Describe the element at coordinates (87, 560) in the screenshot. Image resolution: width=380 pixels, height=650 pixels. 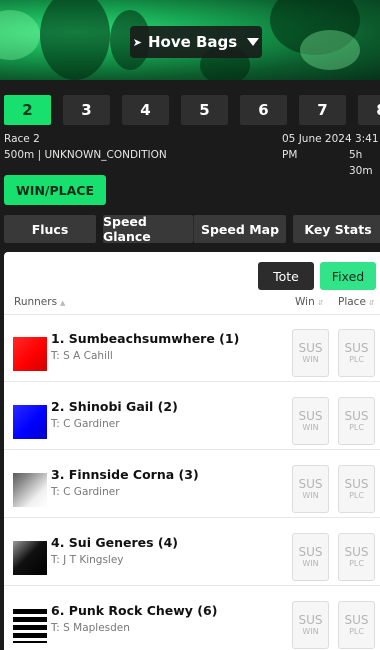
I see `runner-trainer: T: J T Kingsley` at that location.